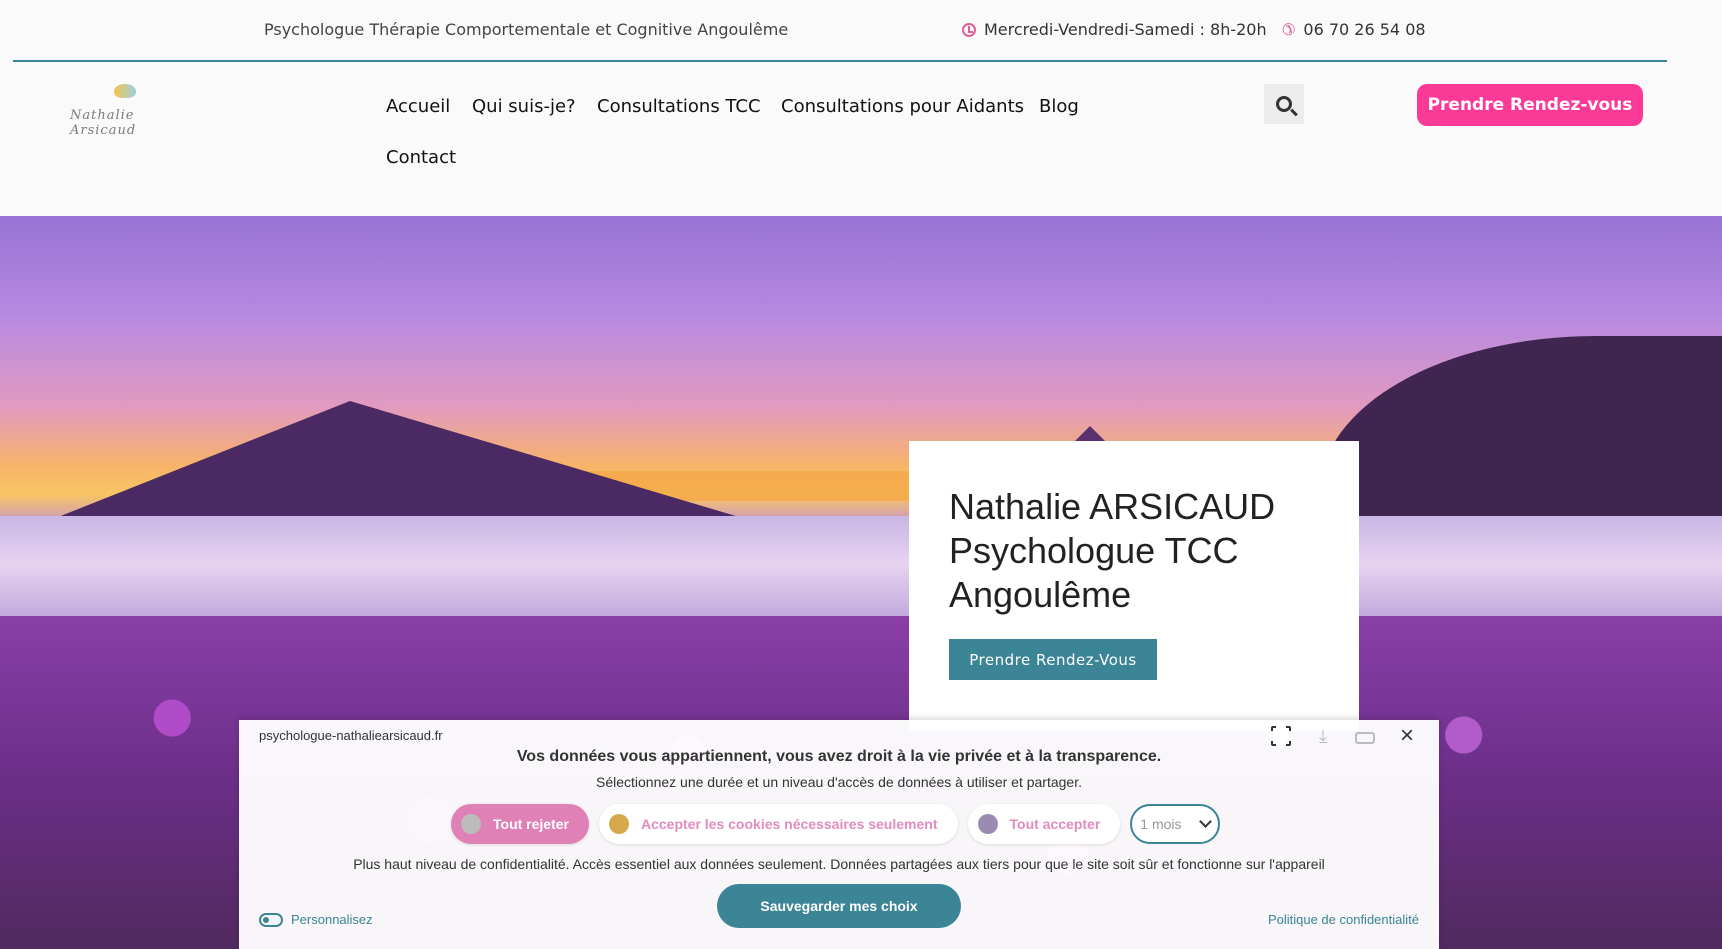  What do you see at coordinates (1094, 550) in the screenshot?
I see `hero-title-line: Psychologue TCC` at bounding box center [1094, 550].